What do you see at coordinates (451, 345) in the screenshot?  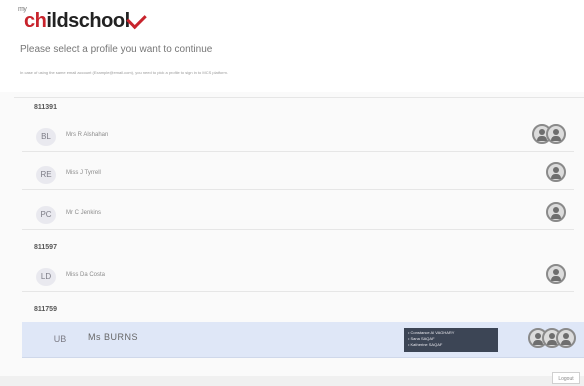 I see `tooltip-item: Katherine SAQAF` at bounding box center [451, 345].